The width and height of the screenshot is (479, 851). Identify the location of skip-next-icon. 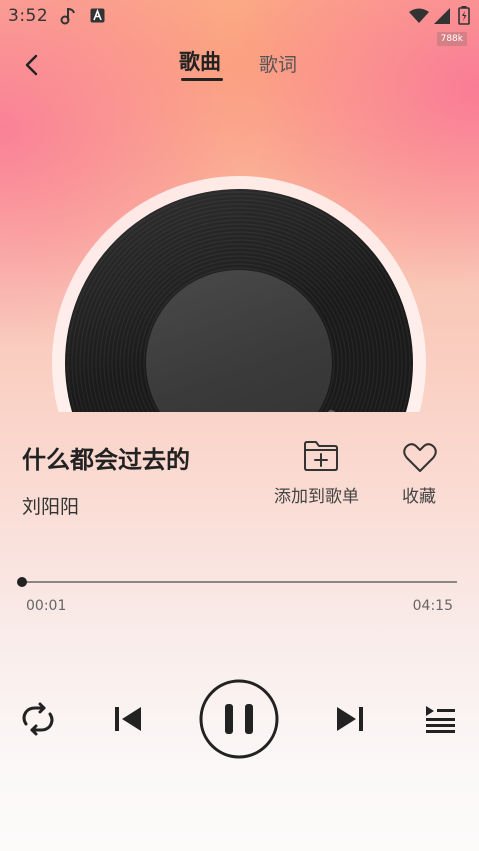
(350, 719).